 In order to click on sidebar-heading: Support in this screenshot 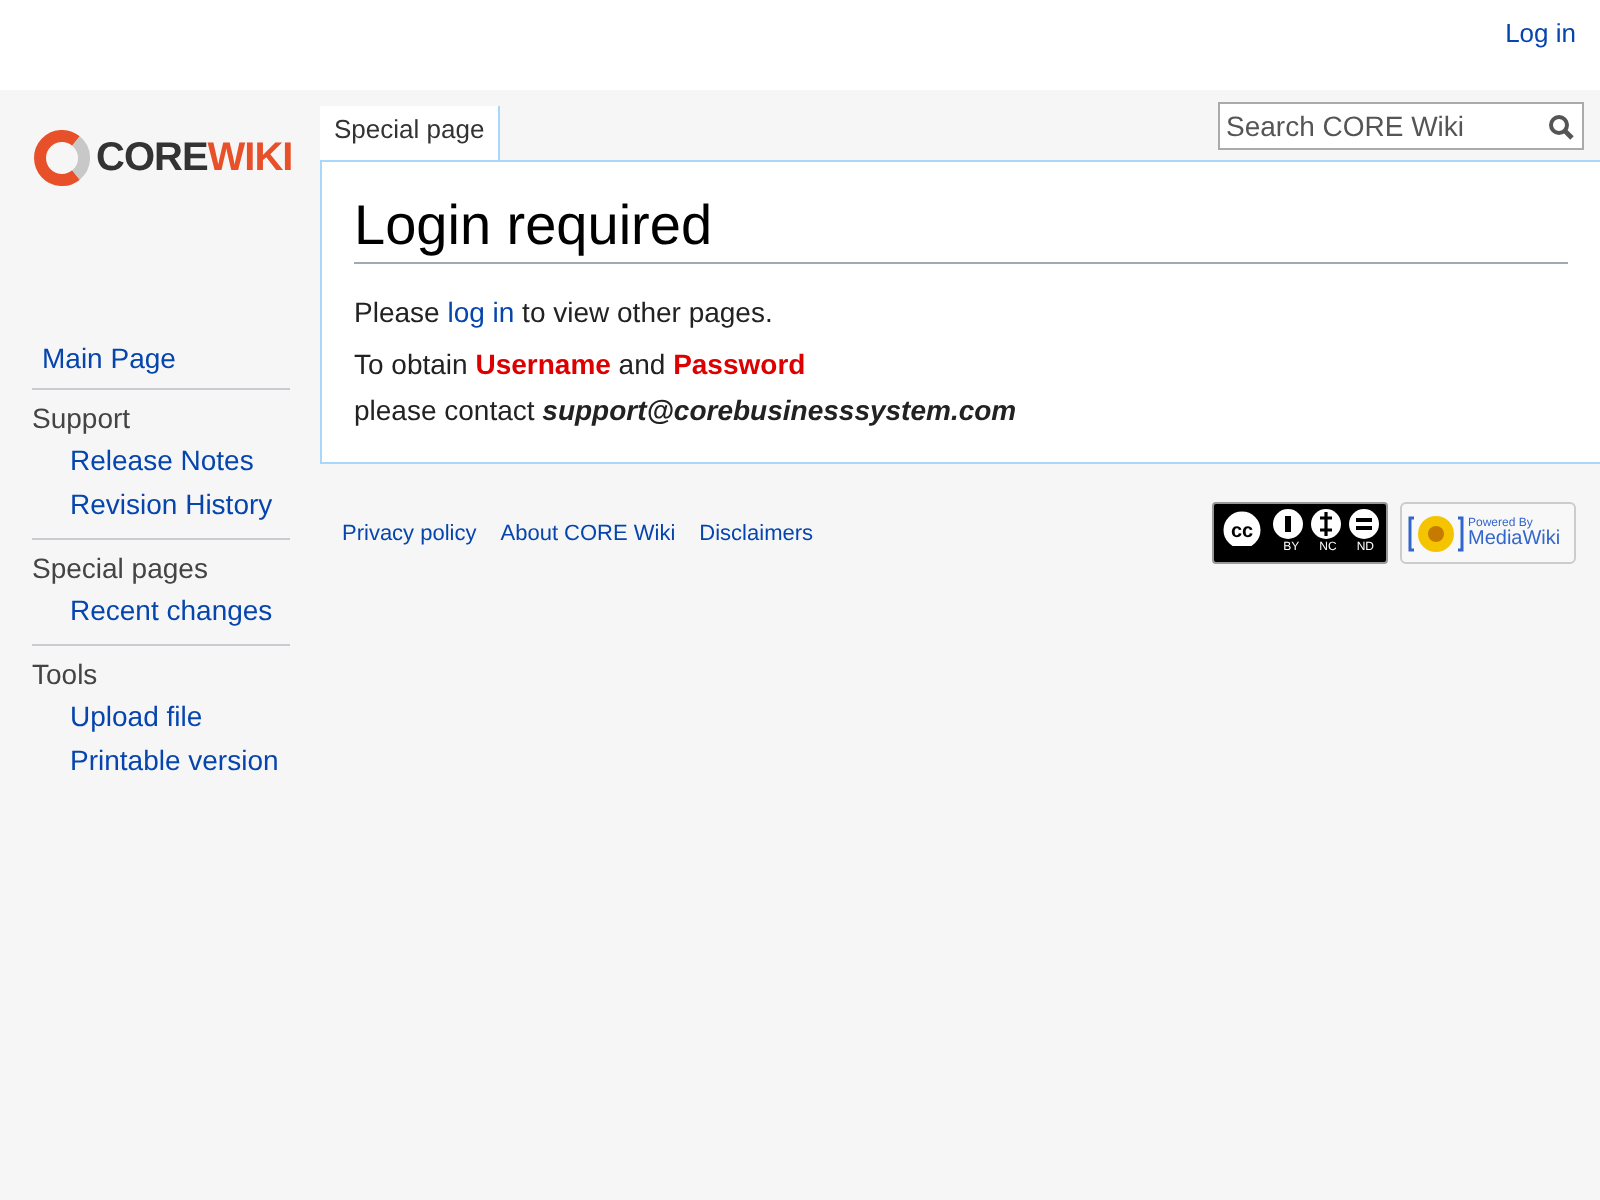, I will do `click(82, 418)`.